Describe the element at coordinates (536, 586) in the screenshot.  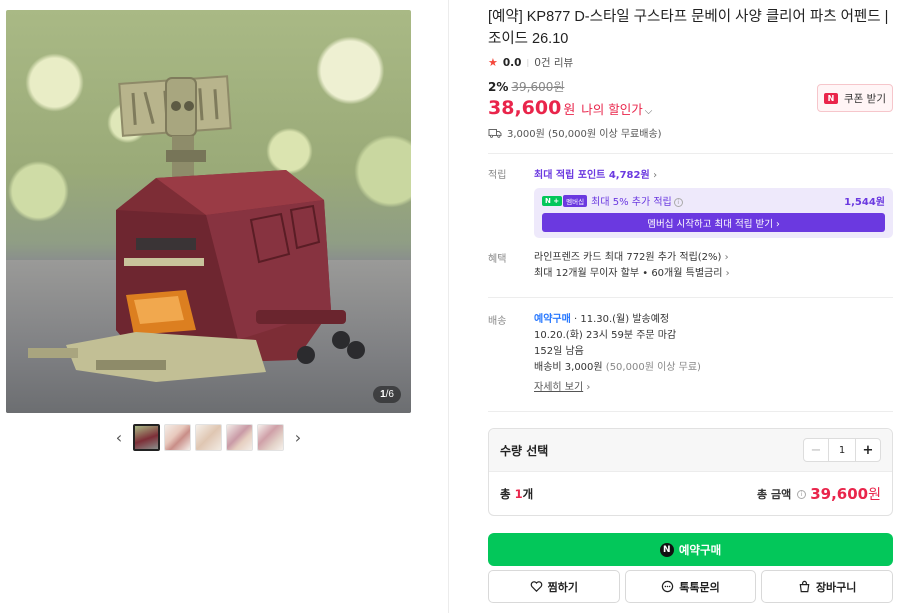
I see `heart-icon` at that location.